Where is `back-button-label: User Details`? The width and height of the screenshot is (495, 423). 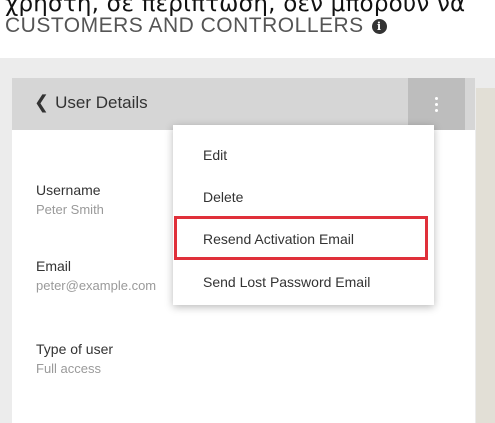
back-button-label: User Details is located at coordinates (101, 102).